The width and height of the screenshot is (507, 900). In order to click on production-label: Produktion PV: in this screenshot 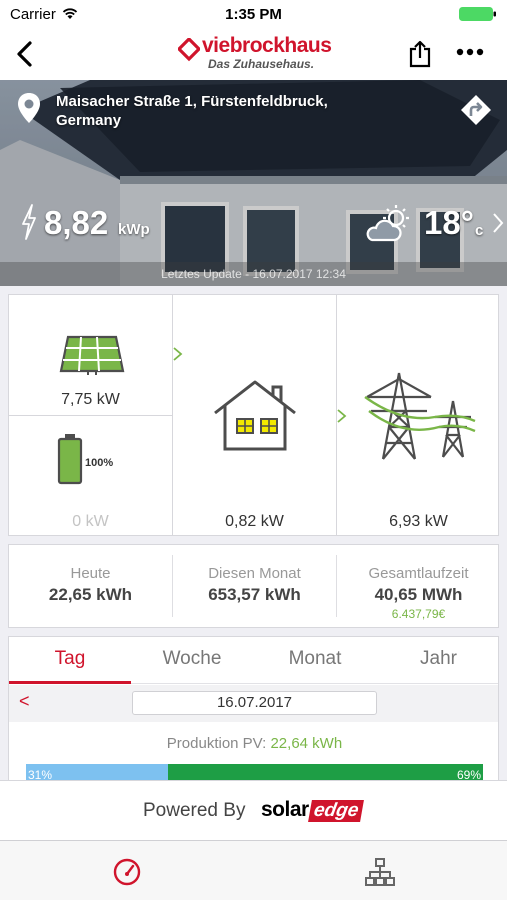, I will do `click(216, 743)`.